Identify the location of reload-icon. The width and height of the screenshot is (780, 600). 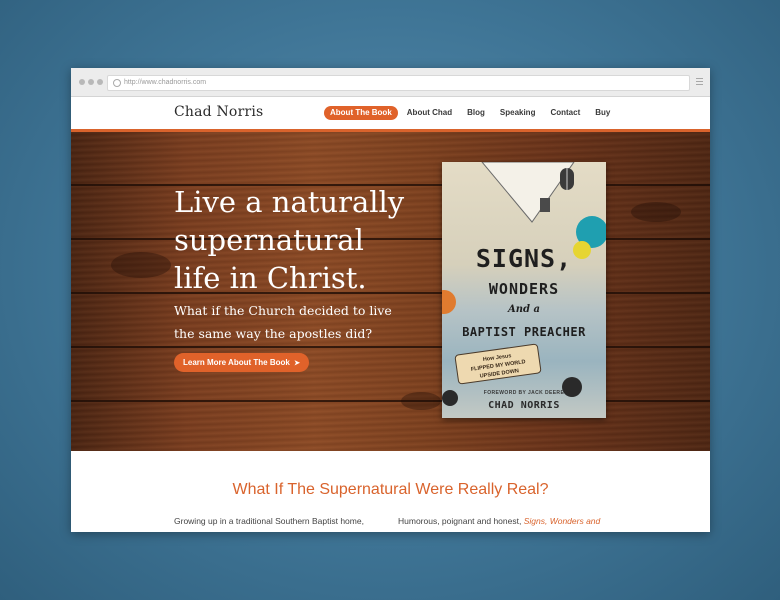
(117, 83).